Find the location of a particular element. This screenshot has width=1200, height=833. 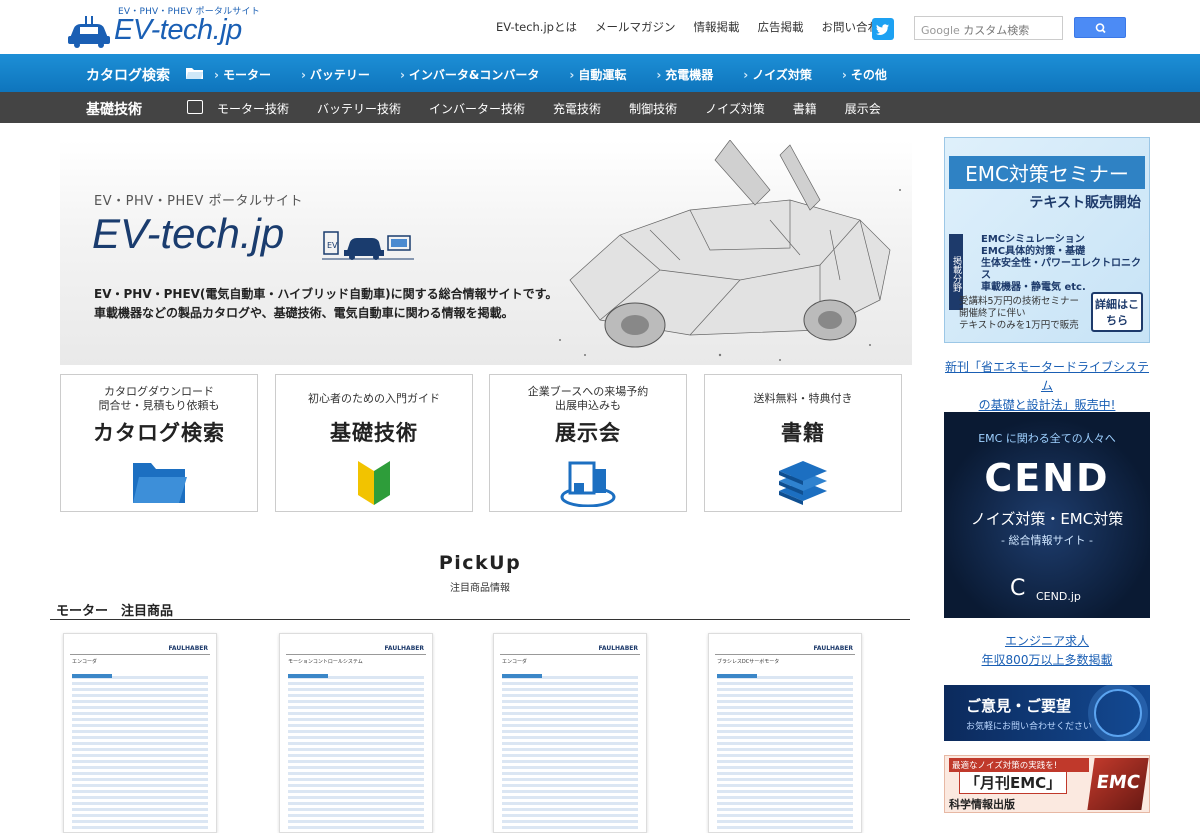

hero-tagline: EV・PHV・PHEV ポータルサイト is located at coordinates (198, 201).